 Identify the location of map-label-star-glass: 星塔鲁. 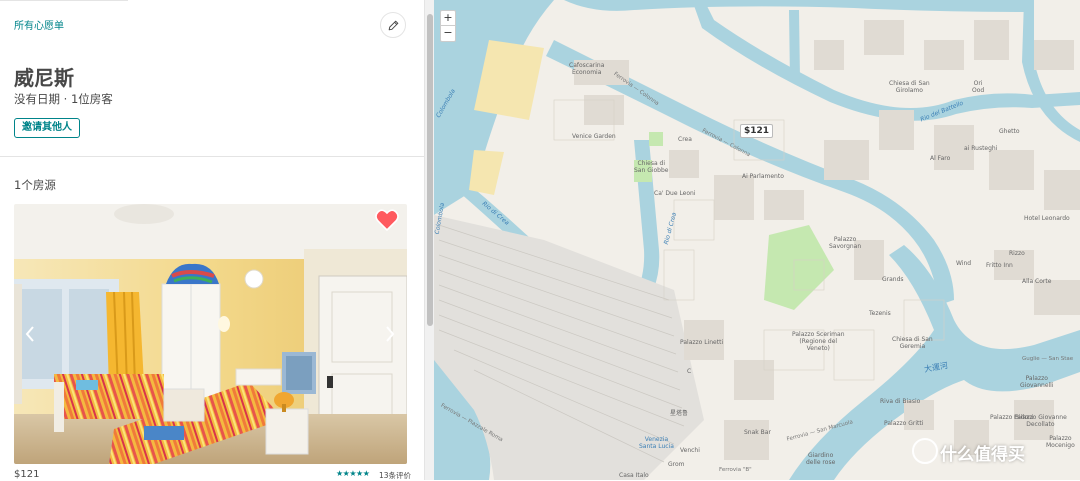
(679, 413).